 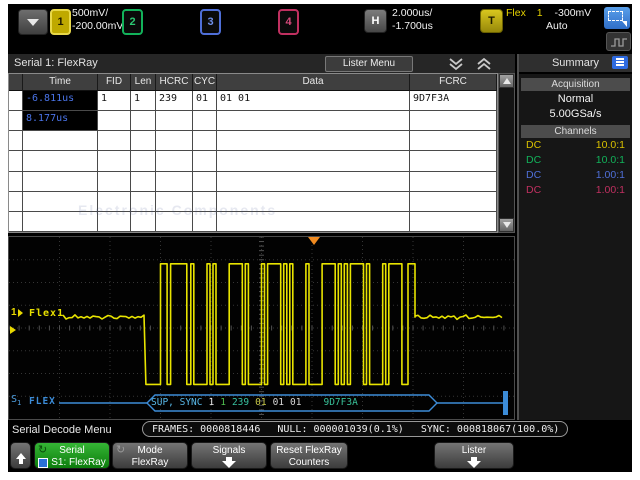 What do you see at coordinates (575, 84) in the screenshot?
I see `acquisition-header: Acquisition` at bounding box center [575, 84].